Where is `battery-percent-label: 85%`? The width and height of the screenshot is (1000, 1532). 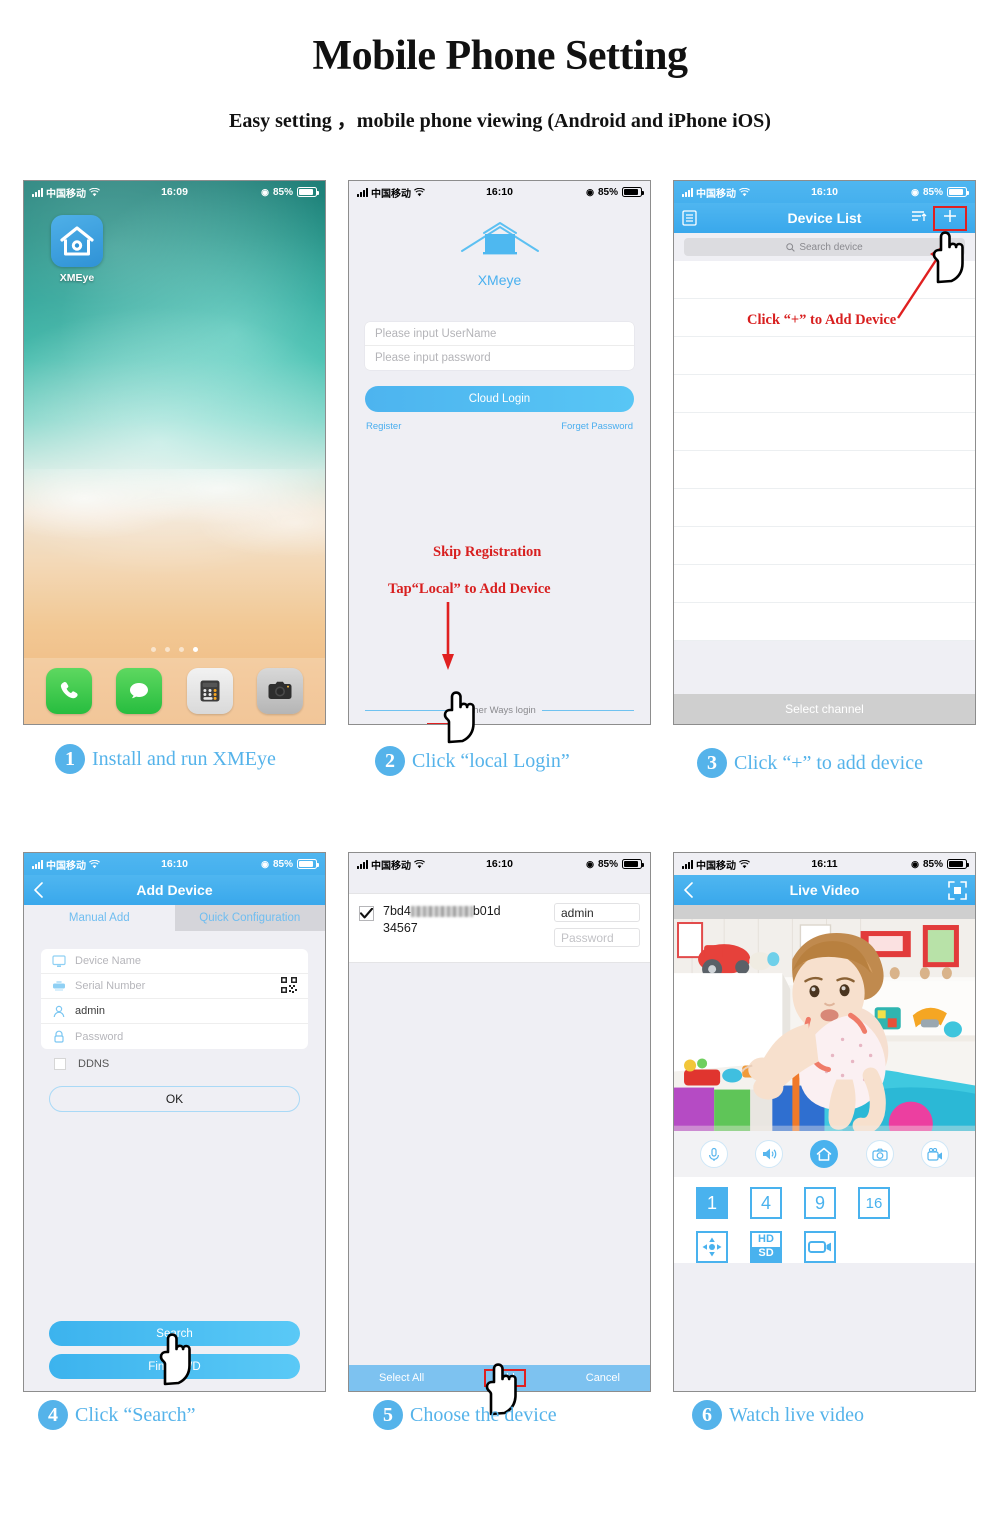
battery-percent-label: 85% is located at coordinates (607, 864).